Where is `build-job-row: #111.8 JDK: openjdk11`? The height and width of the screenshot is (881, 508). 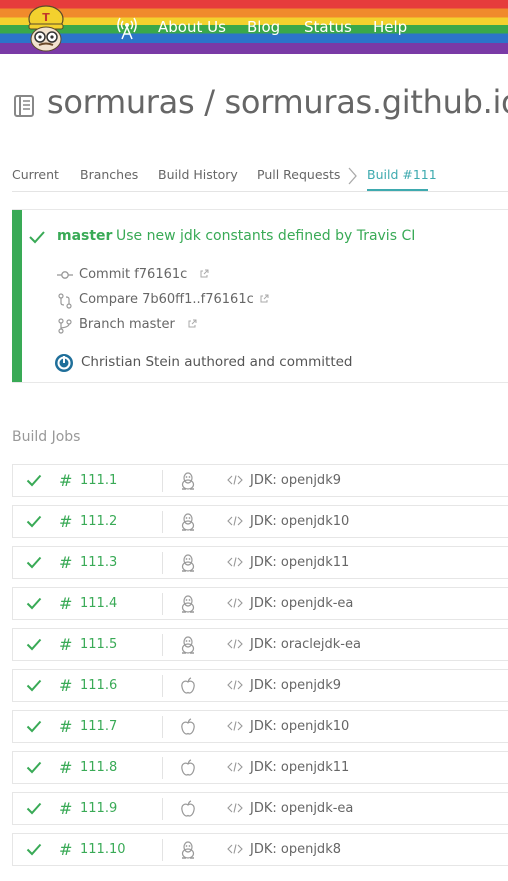
build-job-row: #111.8 JDK: openjdk11 is located at coordinates (260, 767).